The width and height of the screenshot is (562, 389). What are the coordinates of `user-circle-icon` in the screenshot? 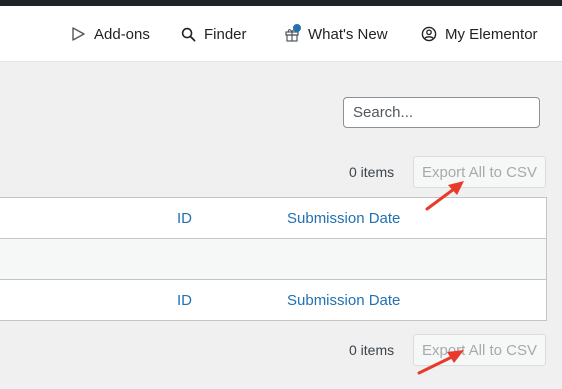 It's located at (429, 34).